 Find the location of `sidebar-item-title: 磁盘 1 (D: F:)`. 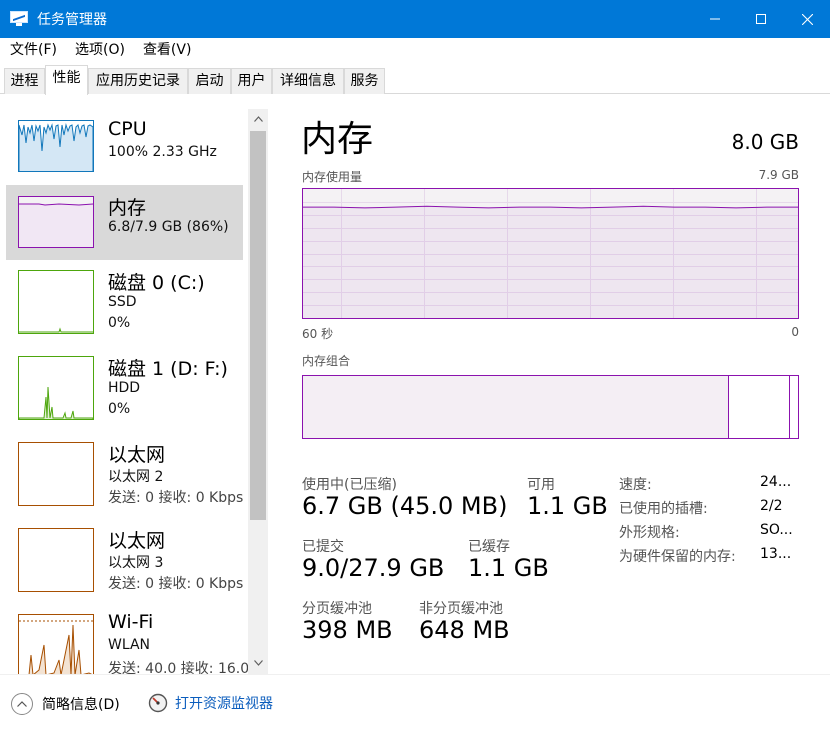

sidebar-item-title: 磁盘 1 (D: F:) is located at coordinates (168, 369).